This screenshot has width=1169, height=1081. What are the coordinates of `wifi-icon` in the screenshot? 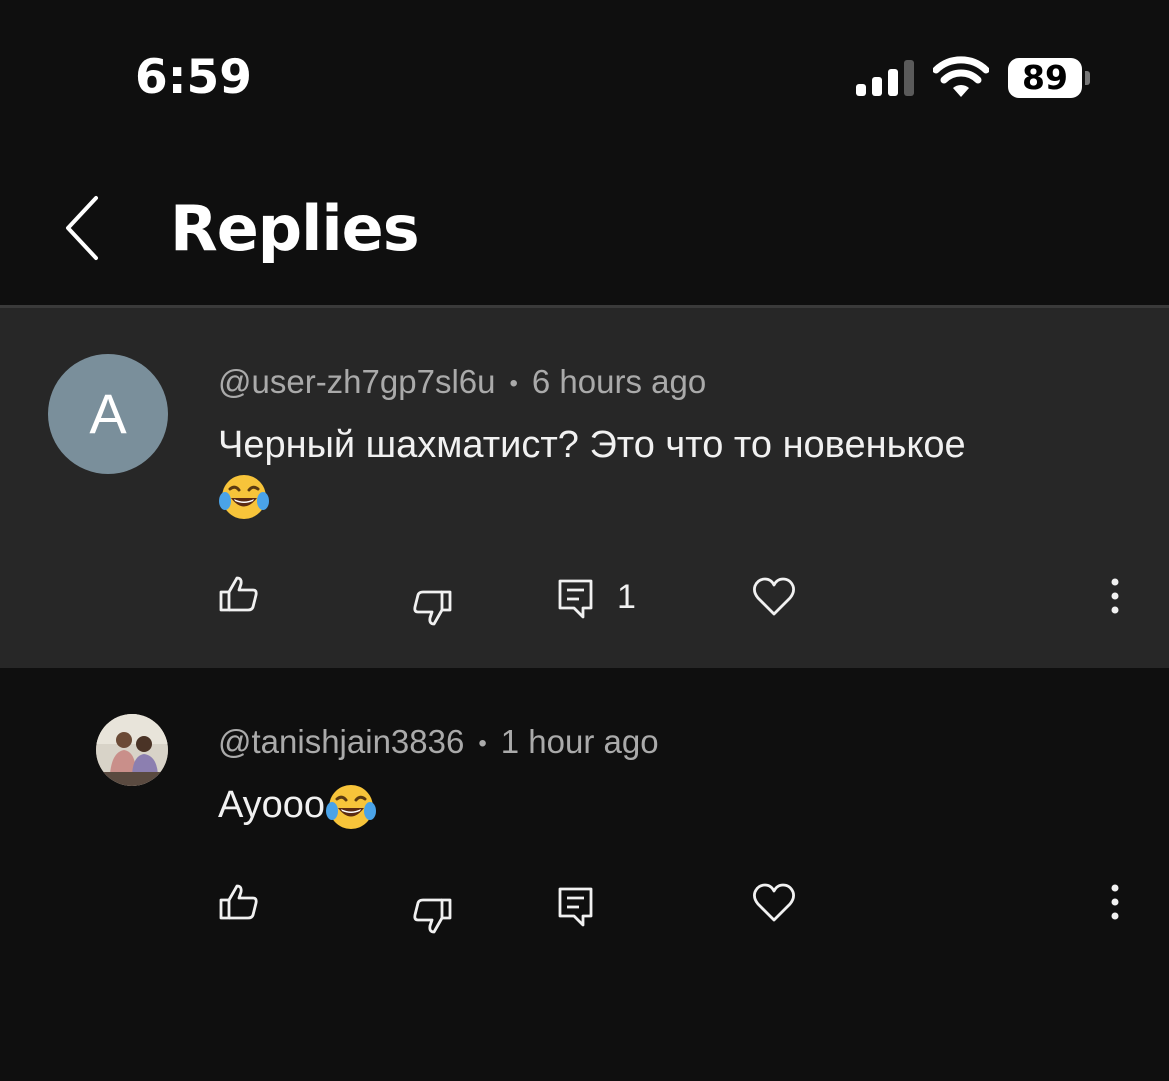 It's located at (961, 76).